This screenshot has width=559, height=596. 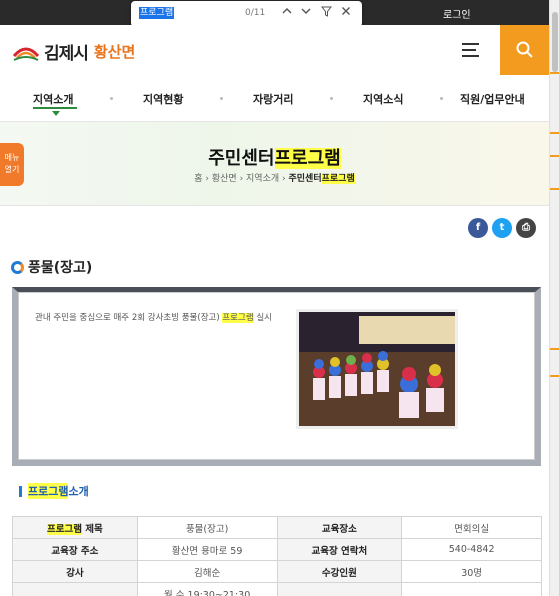 What do you see at coordinates (321, 179) in the screenshot?
I see `breadcrumb-current: 주민센터프로그램` at bounding box center [321, 179].